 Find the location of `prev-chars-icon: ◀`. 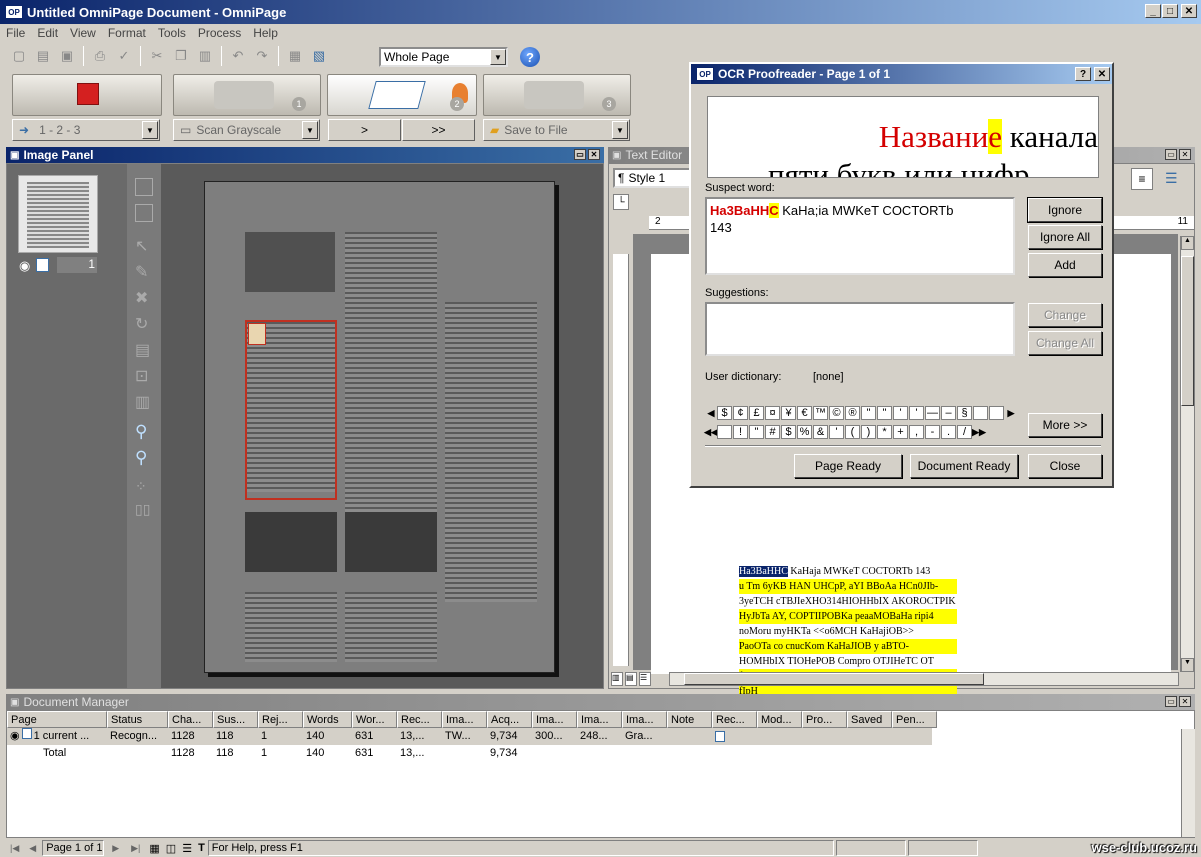

prev-chars-icon: ◀ is located at coordinates (711, 413).